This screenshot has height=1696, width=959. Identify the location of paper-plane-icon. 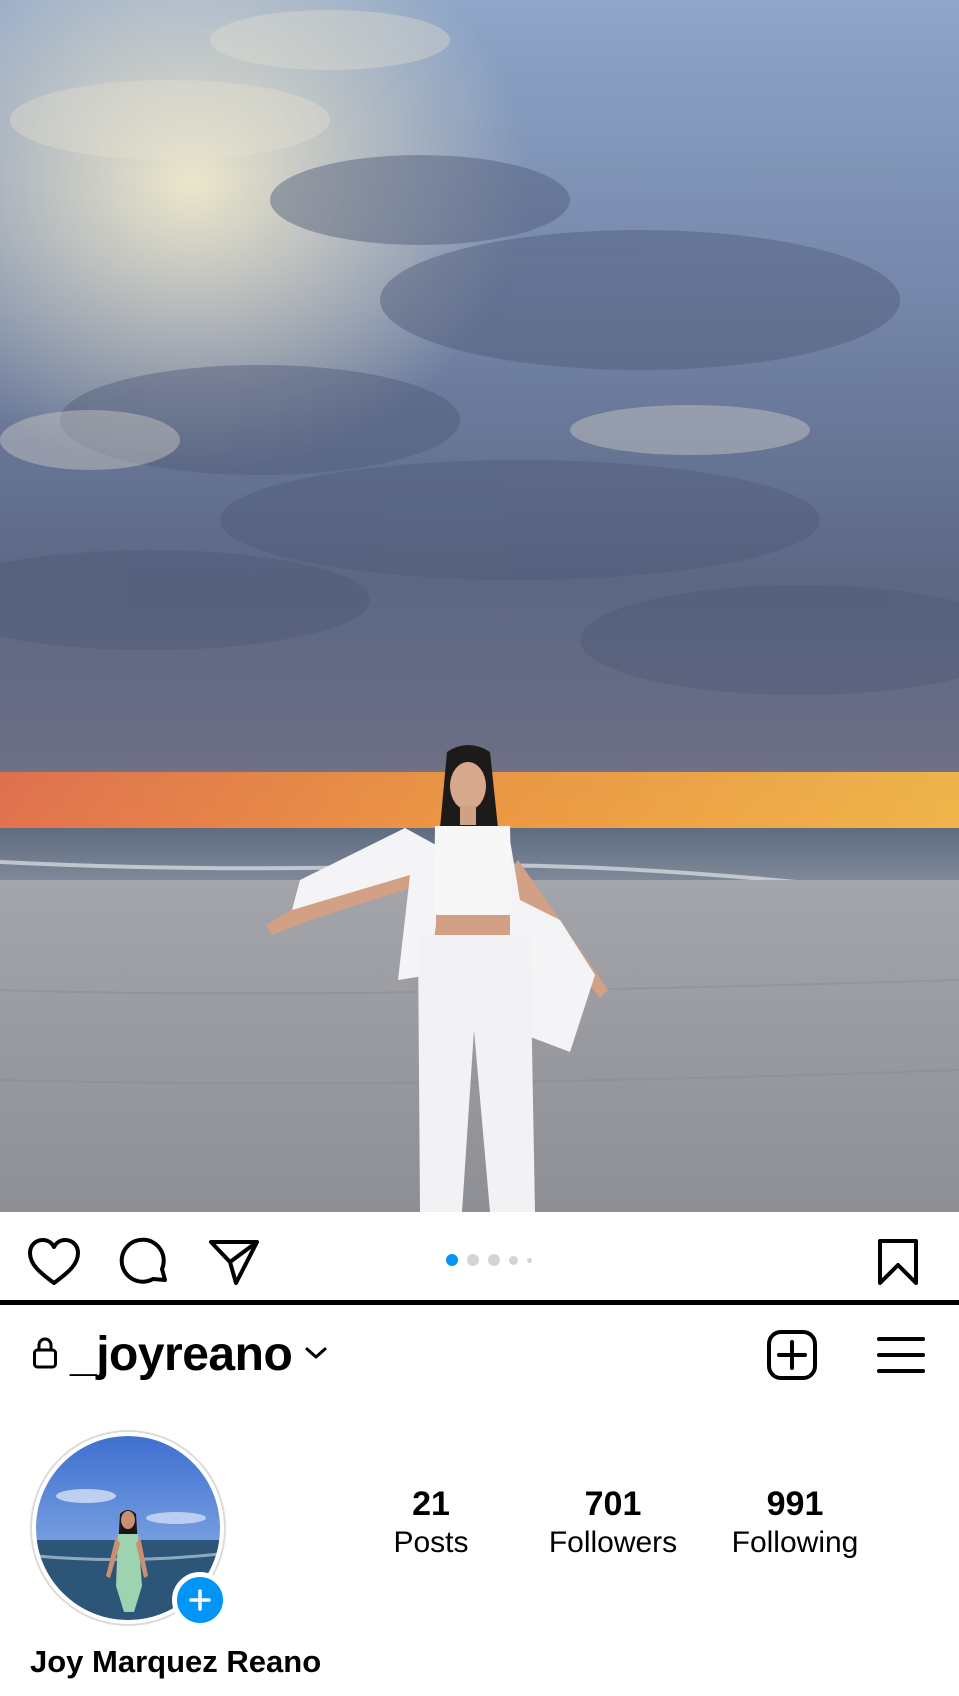
(234, 1262).